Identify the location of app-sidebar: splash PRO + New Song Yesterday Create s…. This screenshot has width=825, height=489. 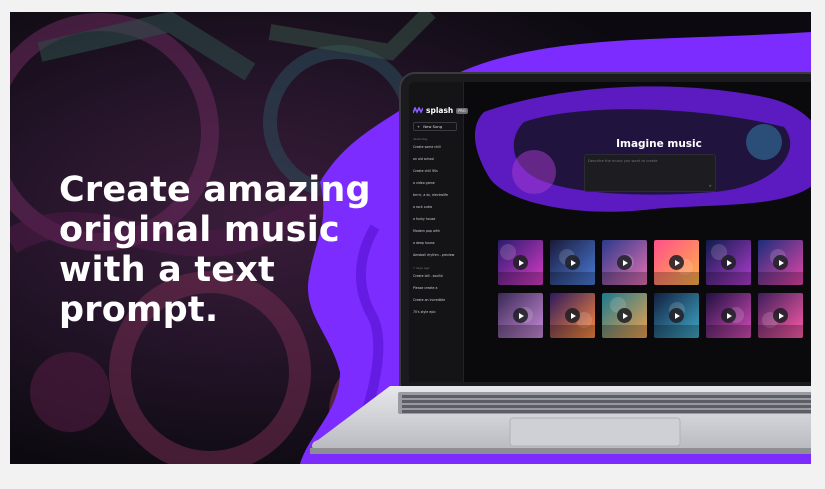
(438, 232).